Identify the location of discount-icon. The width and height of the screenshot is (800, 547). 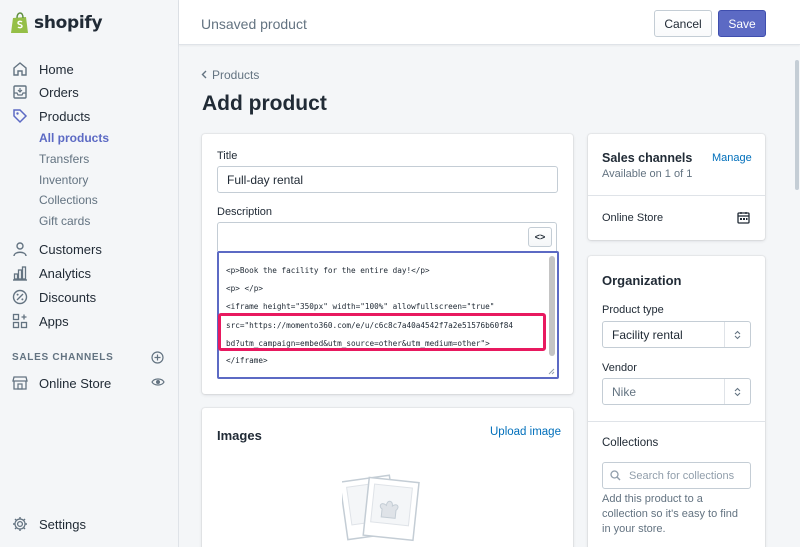
(20, 297).